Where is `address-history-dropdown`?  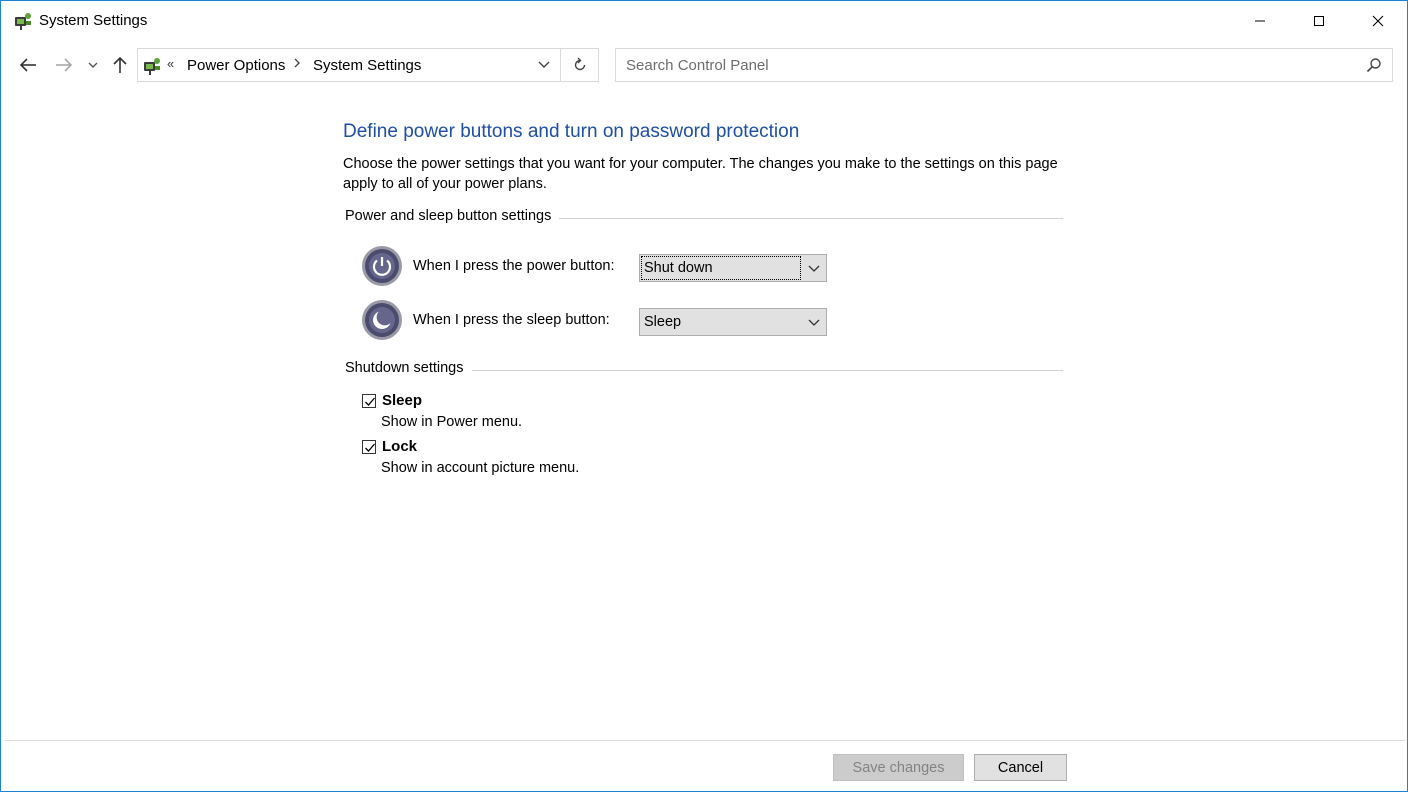
address-history-dropdown is located at coordinates (544, 65).